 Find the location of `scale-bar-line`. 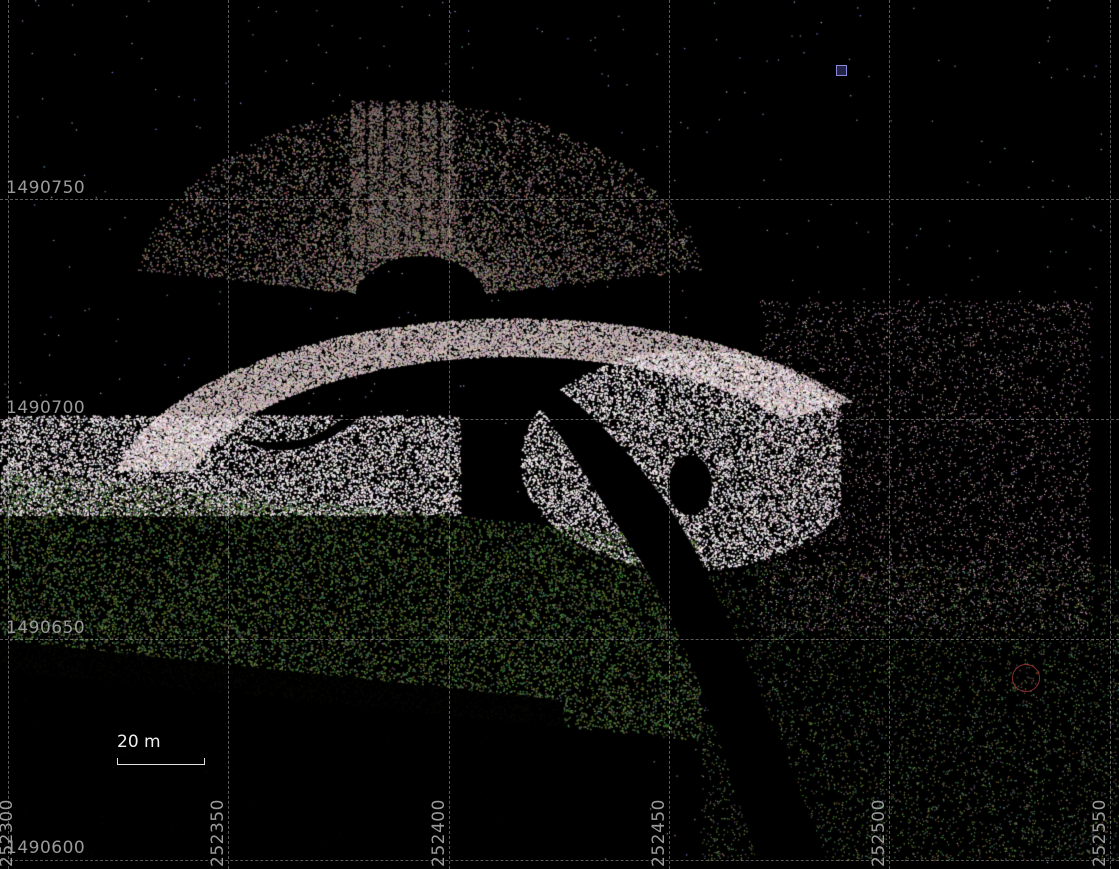

scale-bar-line is located at coordinates (161, 761).